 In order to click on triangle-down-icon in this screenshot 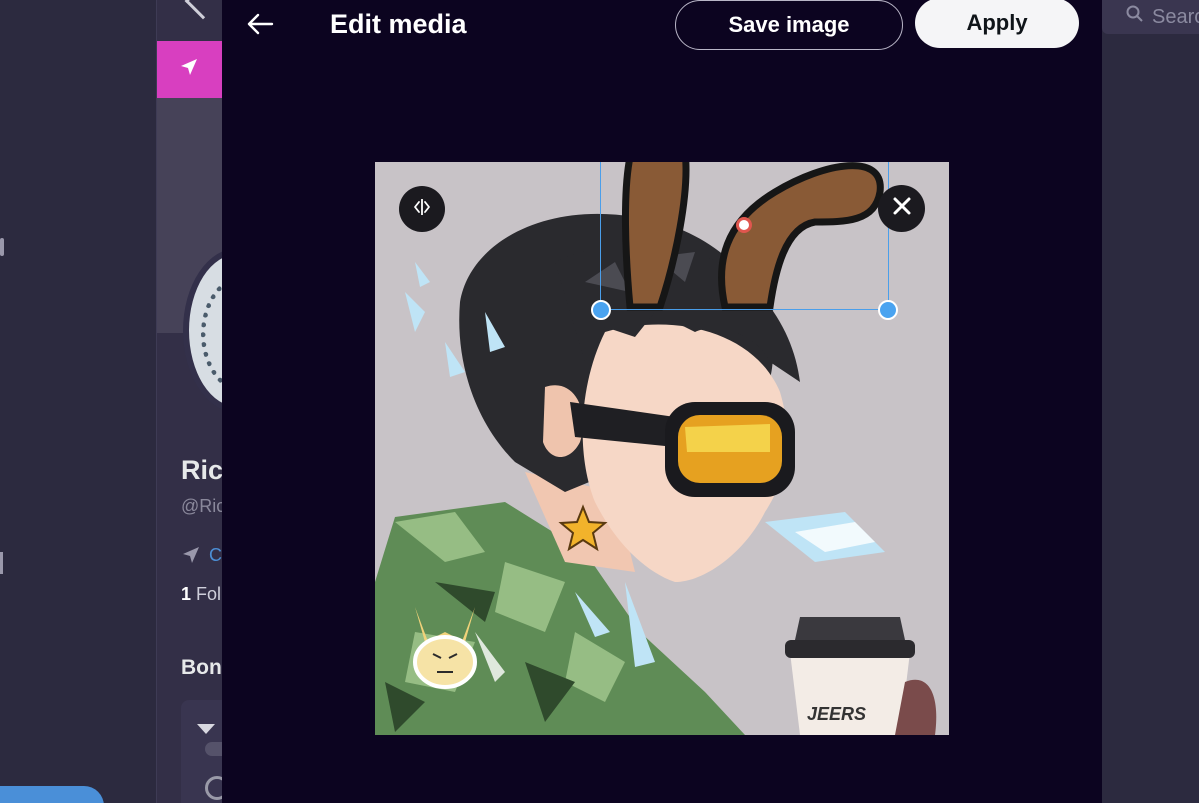, I will do `click(206, 729)`.